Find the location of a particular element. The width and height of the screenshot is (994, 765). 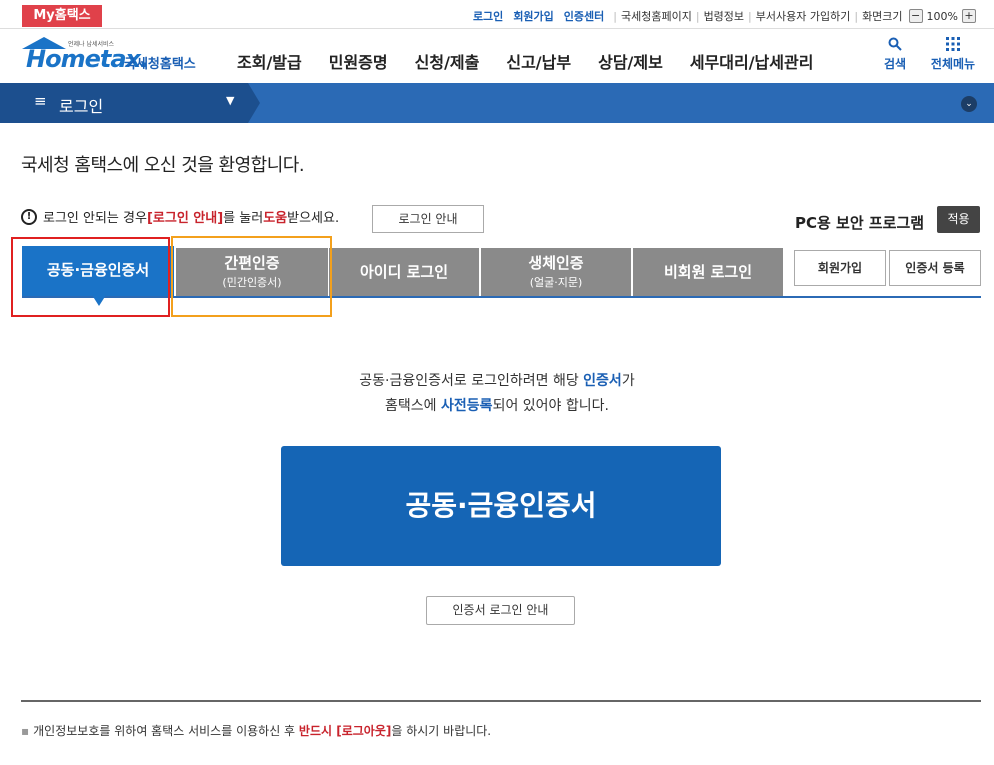

tab-label: 비회원 로그인 is located at coordinates (708, 272).